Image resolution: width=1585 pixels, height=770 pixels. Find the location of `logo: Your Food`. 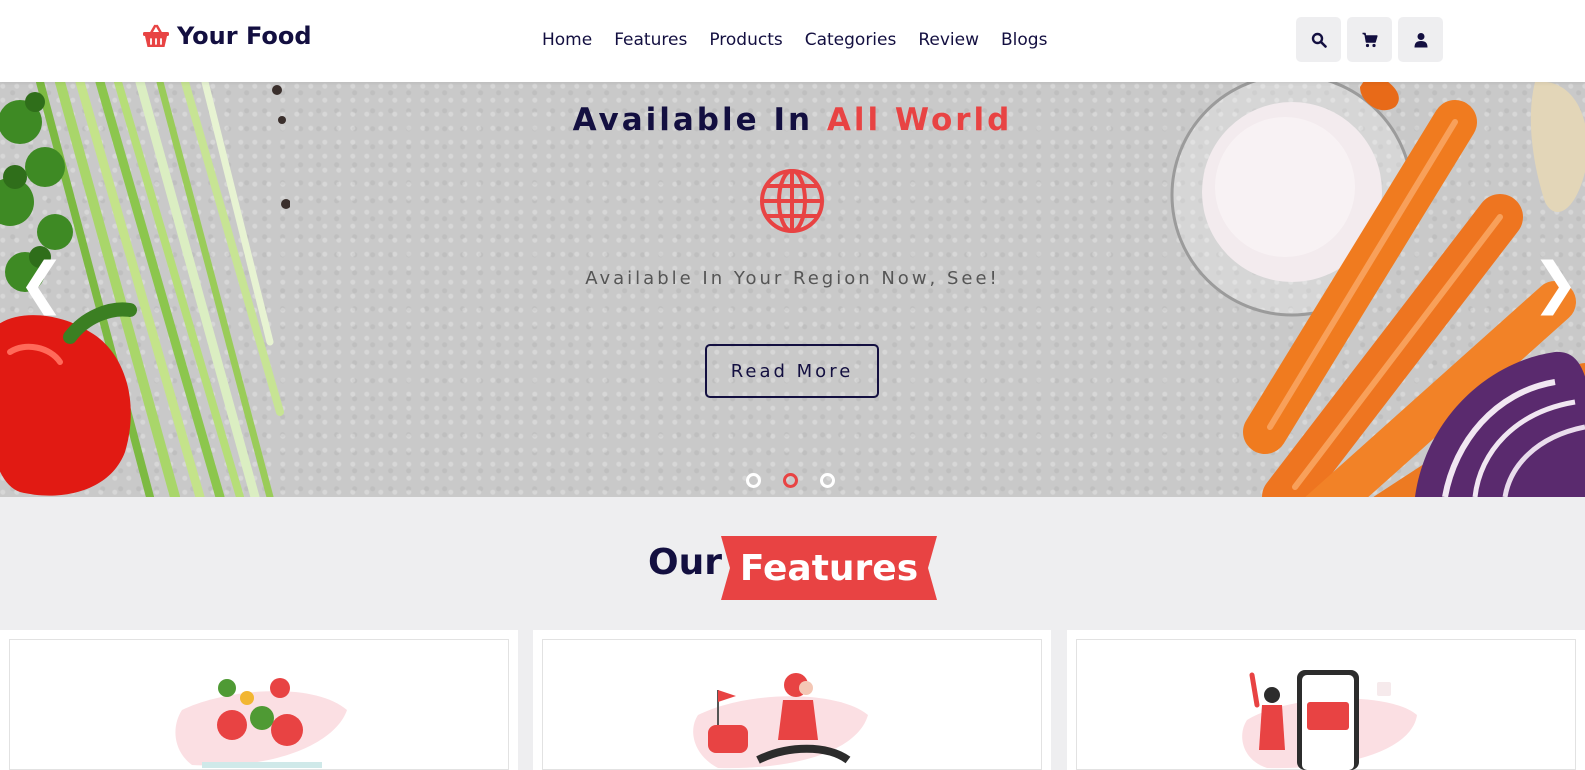

logo: Your Food is located at coordinates (227, 36).